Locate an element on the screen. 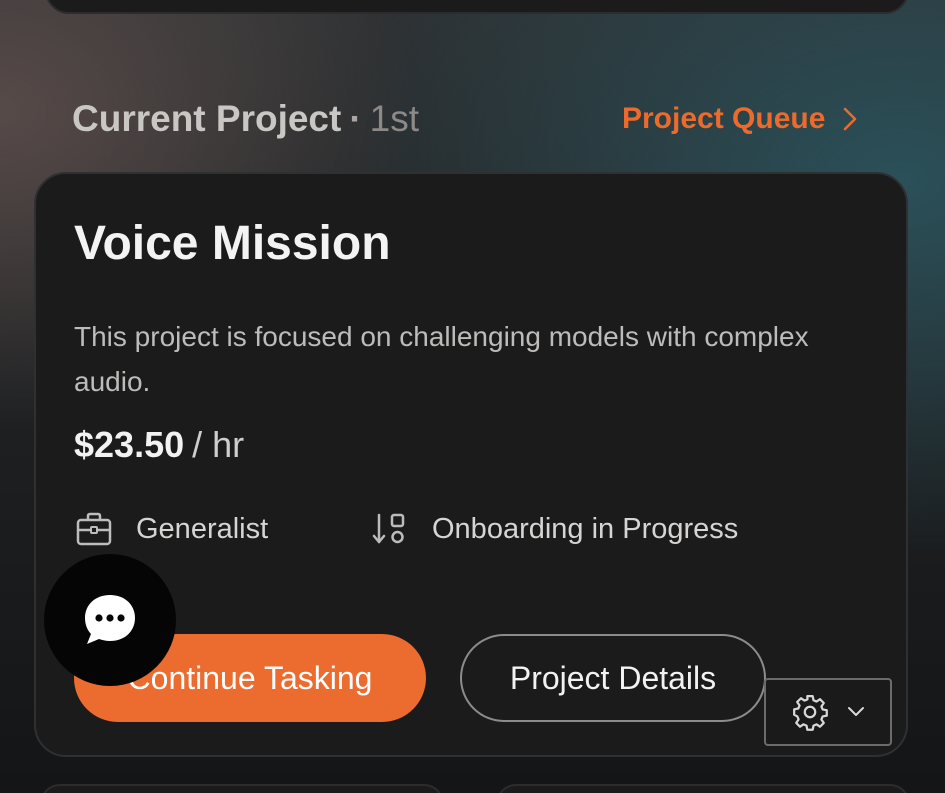 Image resolution: width=945 pixels, height=793 pixels. role-info: Generalist is located at coordinates (172, 529).